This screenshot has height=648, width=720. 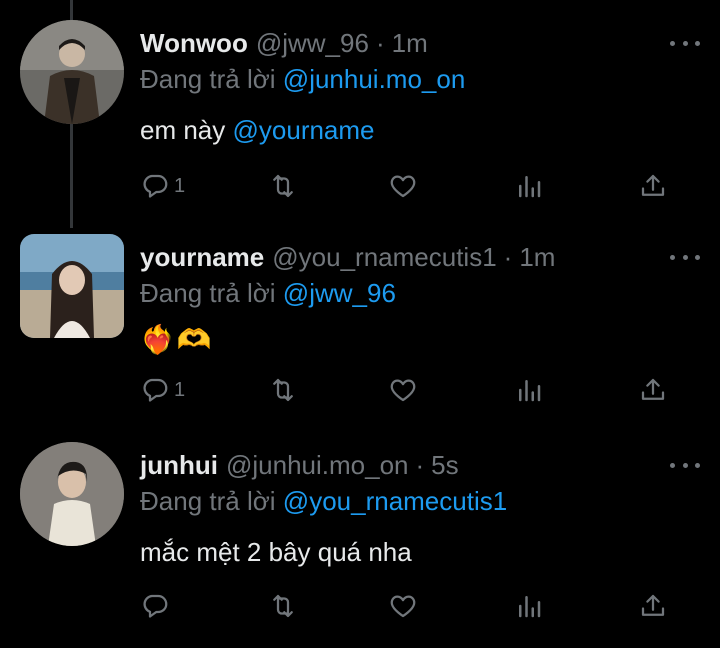 I want to click on display-name: Wonwoo, so click(x=194, y=43).